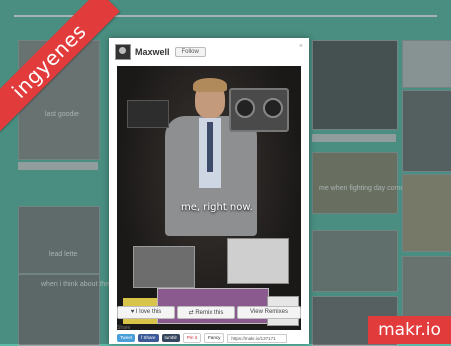  Describe the element at coordinates (148, 338) in the screenshot. I see `facebook-share-button: f Share` at that location.